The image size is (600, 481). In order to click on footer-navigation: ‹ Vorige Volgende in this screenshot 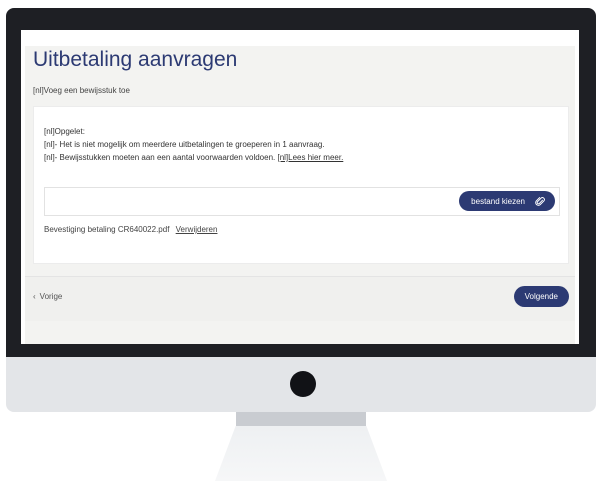, I will do `click(300, 298)`.